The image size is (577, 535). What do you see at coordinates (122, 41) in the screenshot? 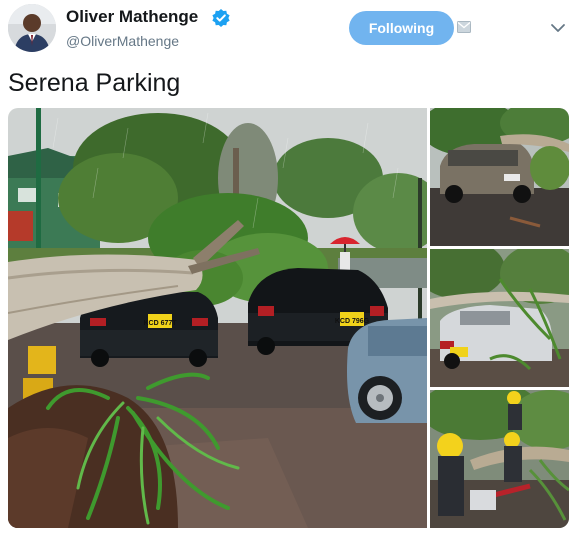
I see `user-handle: @OliverMathenge` at bounding box center [122, 41].